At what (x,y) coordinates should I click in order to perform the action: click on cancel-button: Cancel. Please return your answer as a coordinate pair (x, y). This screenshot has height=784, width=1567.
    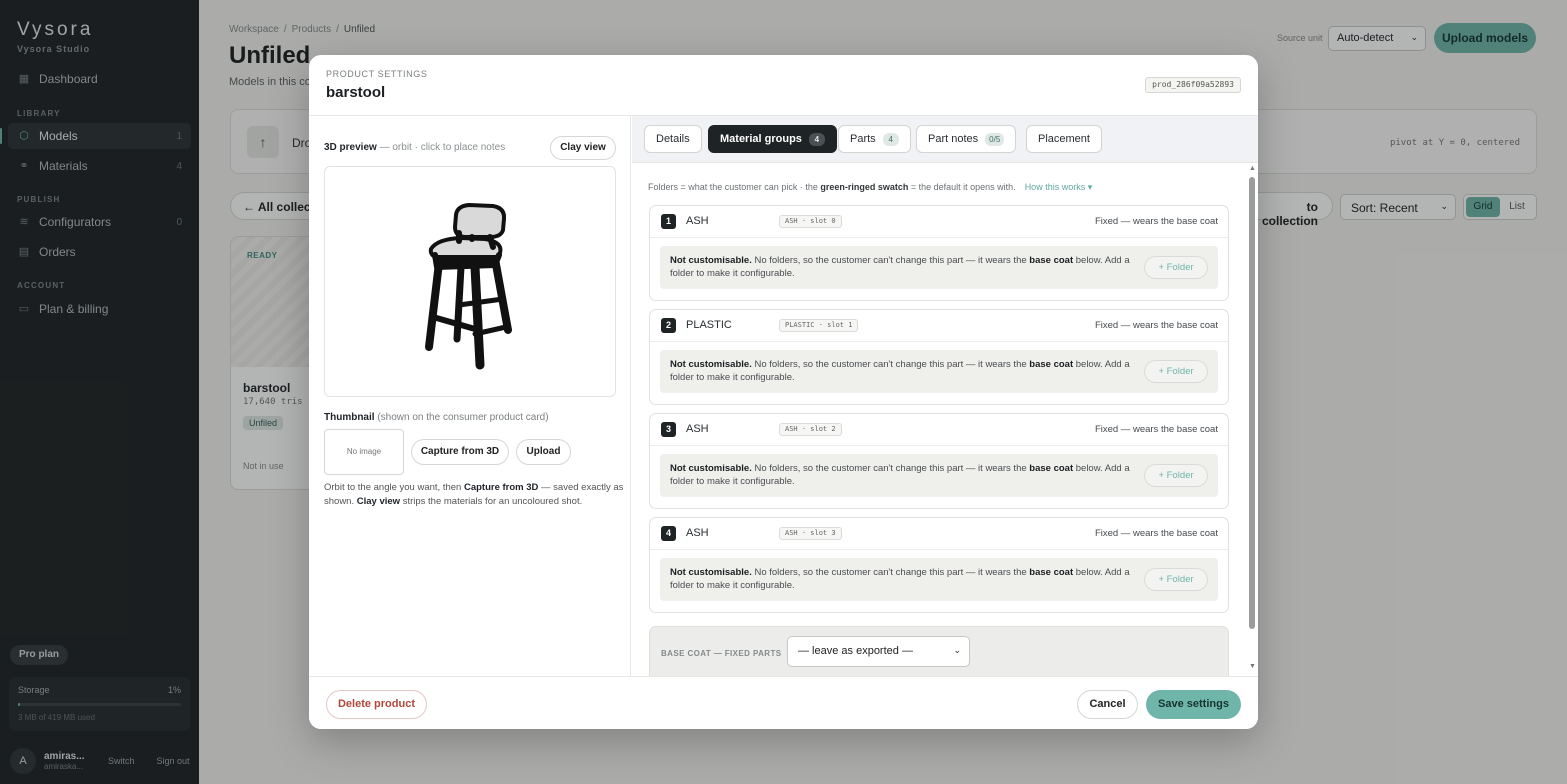
    Looking at the image, I should click on (1107, 704).